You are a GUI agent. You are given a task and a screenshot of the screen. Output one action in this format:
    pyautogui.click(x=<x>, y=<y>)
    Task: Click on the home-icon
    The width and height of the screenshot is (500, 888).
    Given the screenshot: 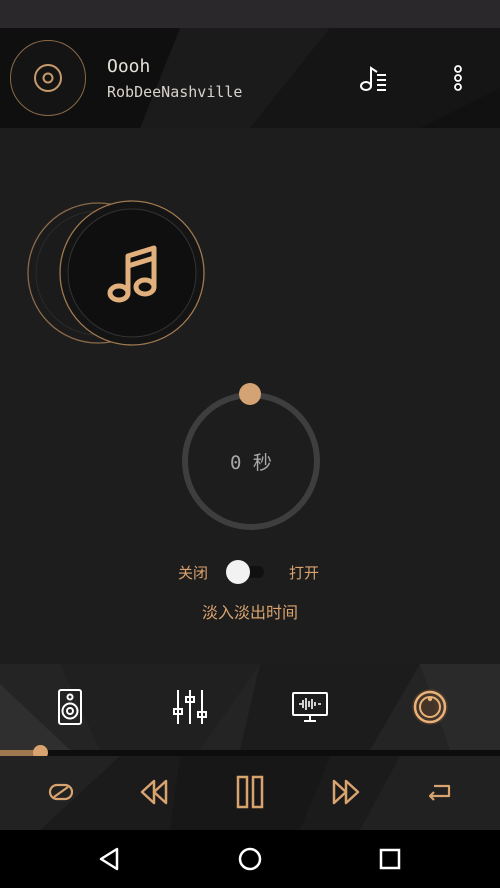 What is the action you would take?
    pyautogui.click(x=250, y=859)
    